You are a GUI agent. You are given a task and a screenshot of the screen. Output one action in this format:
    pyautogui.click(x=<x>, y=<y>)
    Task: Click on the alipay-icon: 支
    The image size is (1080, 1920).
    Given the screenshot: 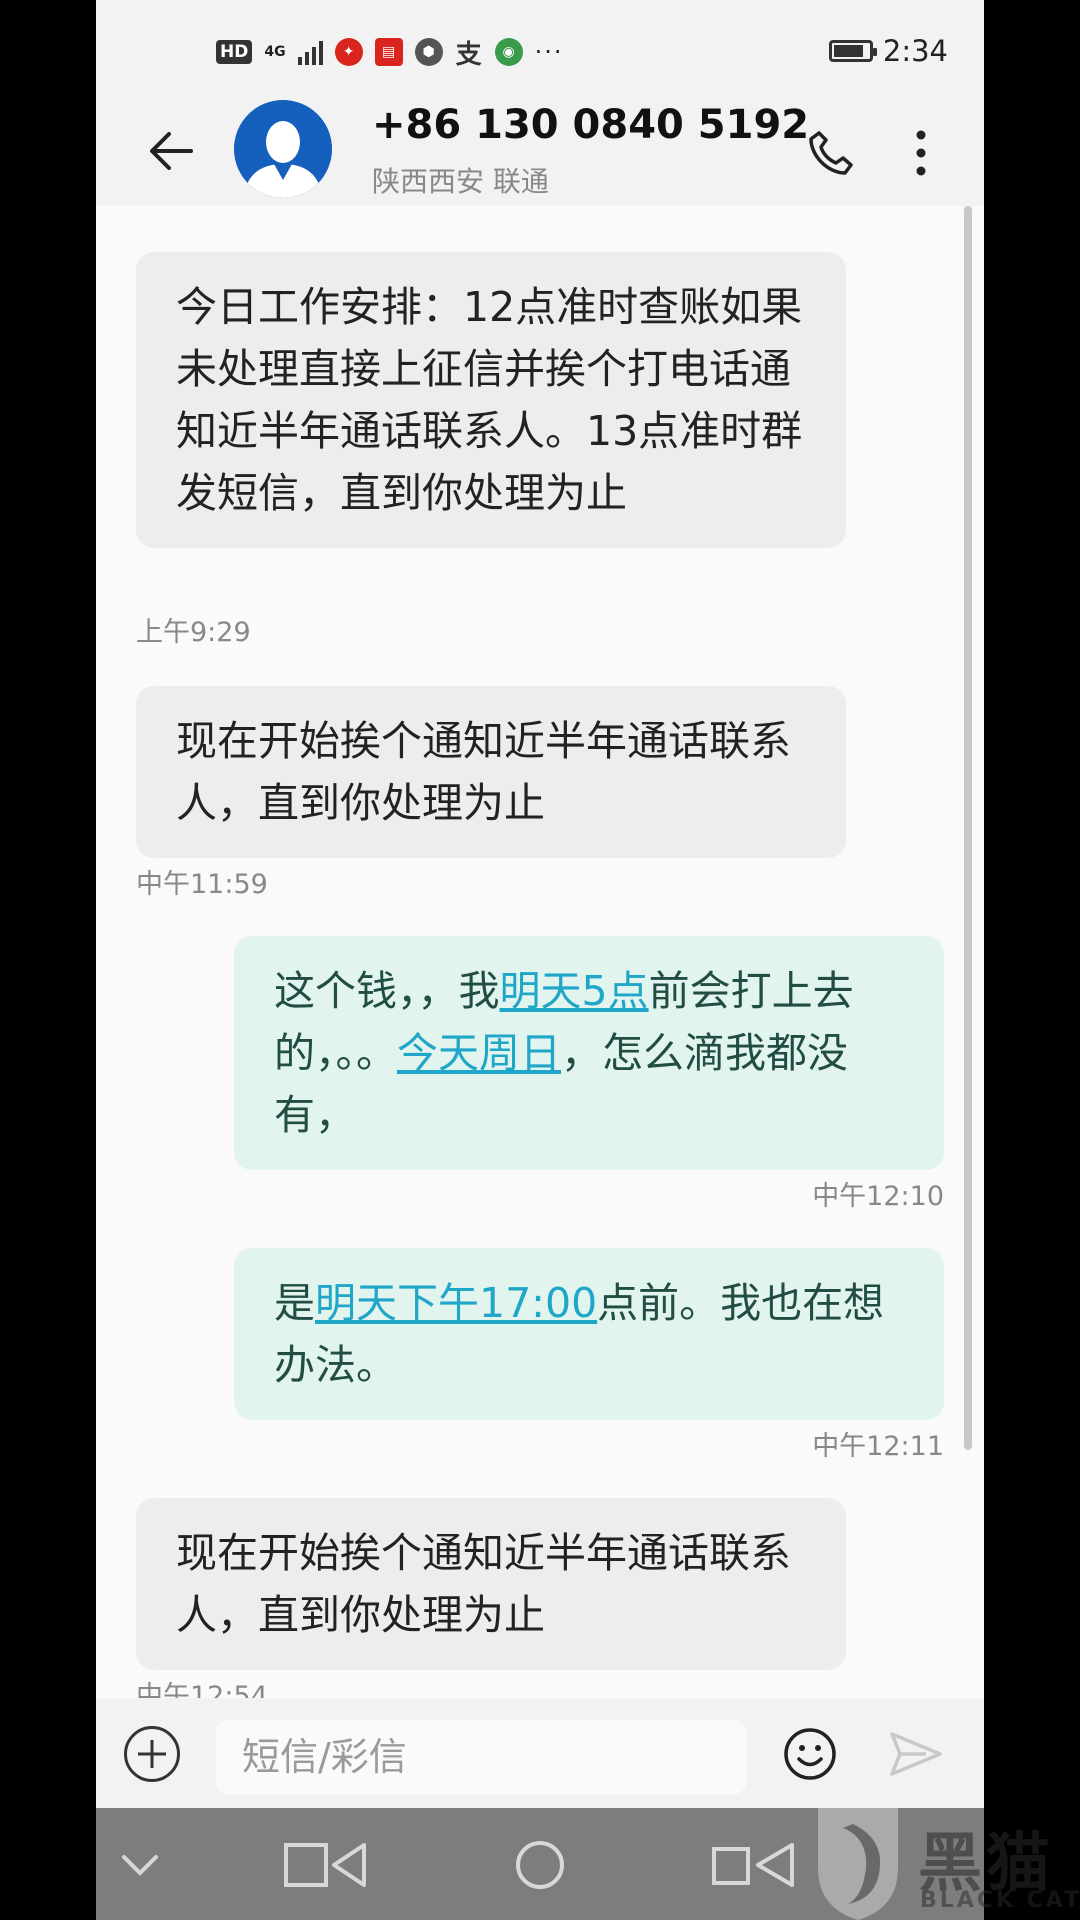 What is the action you would take?
    pyautogui.click(x=468, y=54)
    